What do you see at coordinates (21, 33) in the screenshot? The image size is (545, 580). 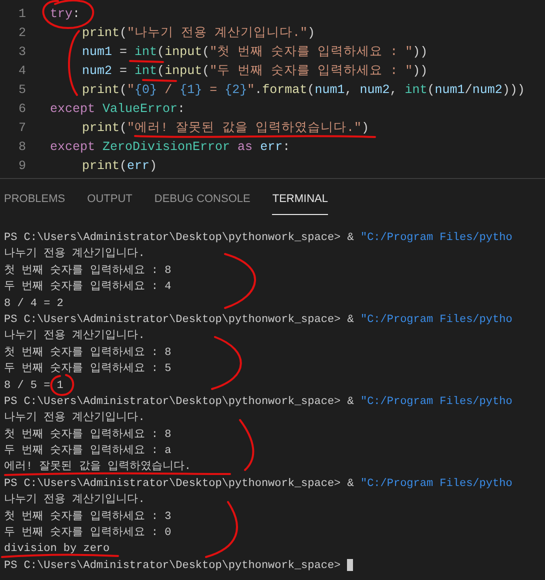 I see `line-number: 2` at bounding box center [21, 33].